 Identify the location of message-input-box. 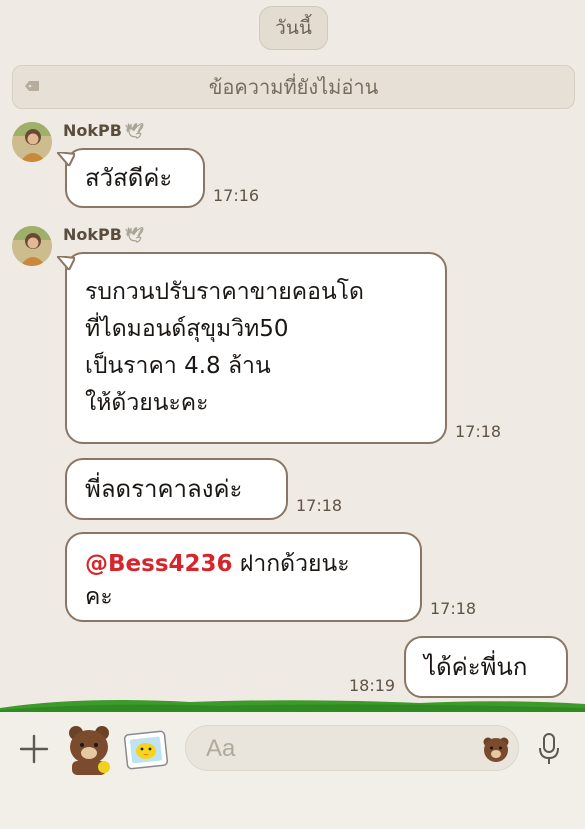
(352, 748).